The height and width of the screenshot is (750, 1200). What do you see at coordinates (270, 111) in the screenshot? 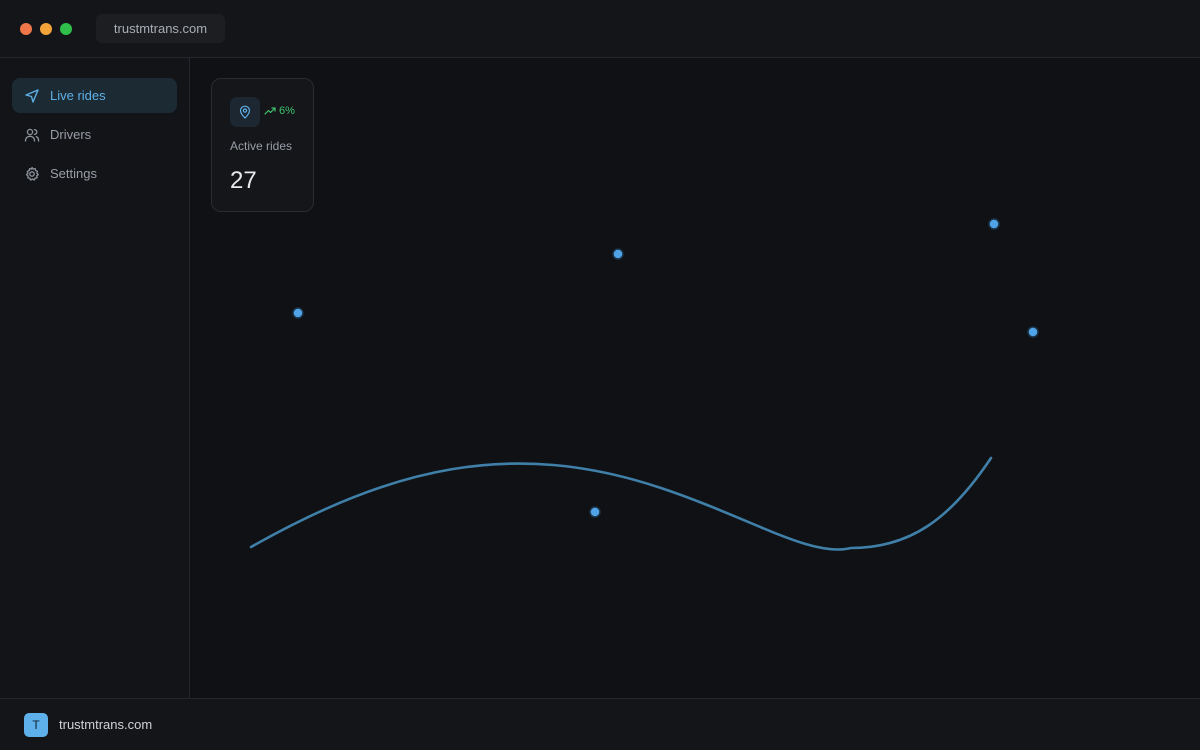
I see `trending-up-icon` at bounding box center [270, 111].